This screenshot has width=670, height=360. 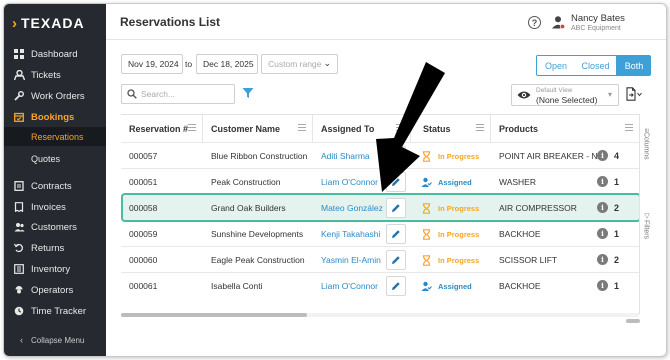 I want to click on sidebar-item-inventory: Inventory, so click(x=55, y=269).